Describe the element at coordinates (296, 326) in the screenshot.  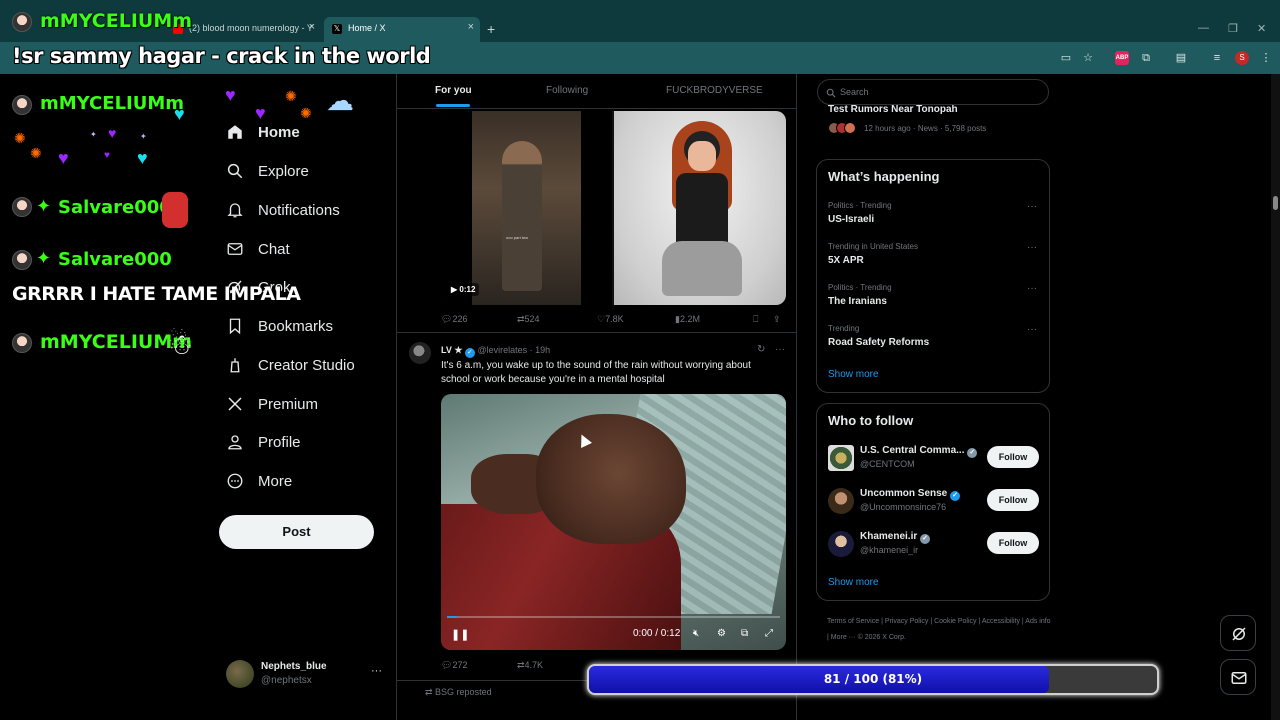
I see `nav-label: Bookmarks` at that location.